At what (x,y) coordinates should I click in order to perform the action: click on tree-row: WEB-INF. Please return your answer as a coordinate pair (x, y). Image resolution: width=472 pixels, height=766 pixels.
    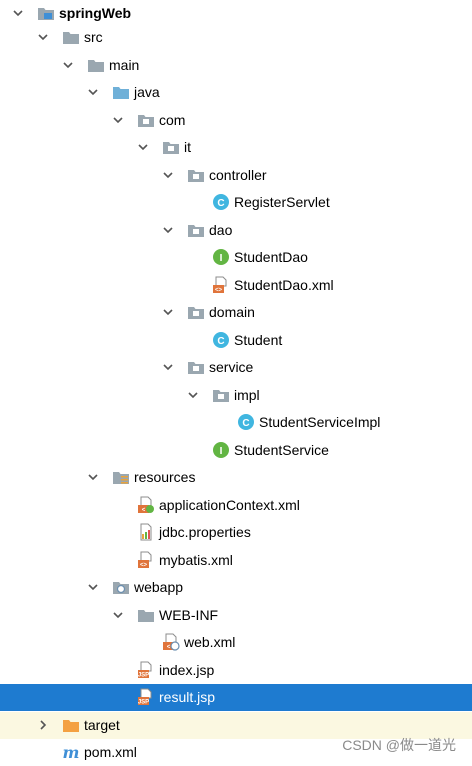
    Looking at the image, I should click on (236, 615).